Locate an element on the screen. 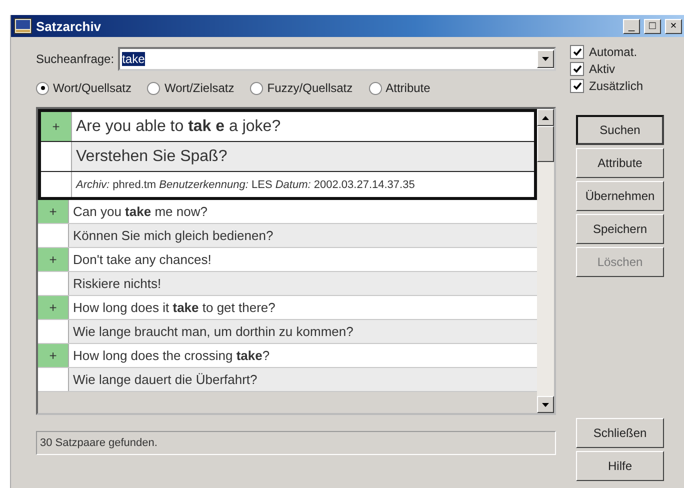 The width and height of the screenshot is (684, 488). dialog-button: Hilfe is located at coordinates (620, 466).